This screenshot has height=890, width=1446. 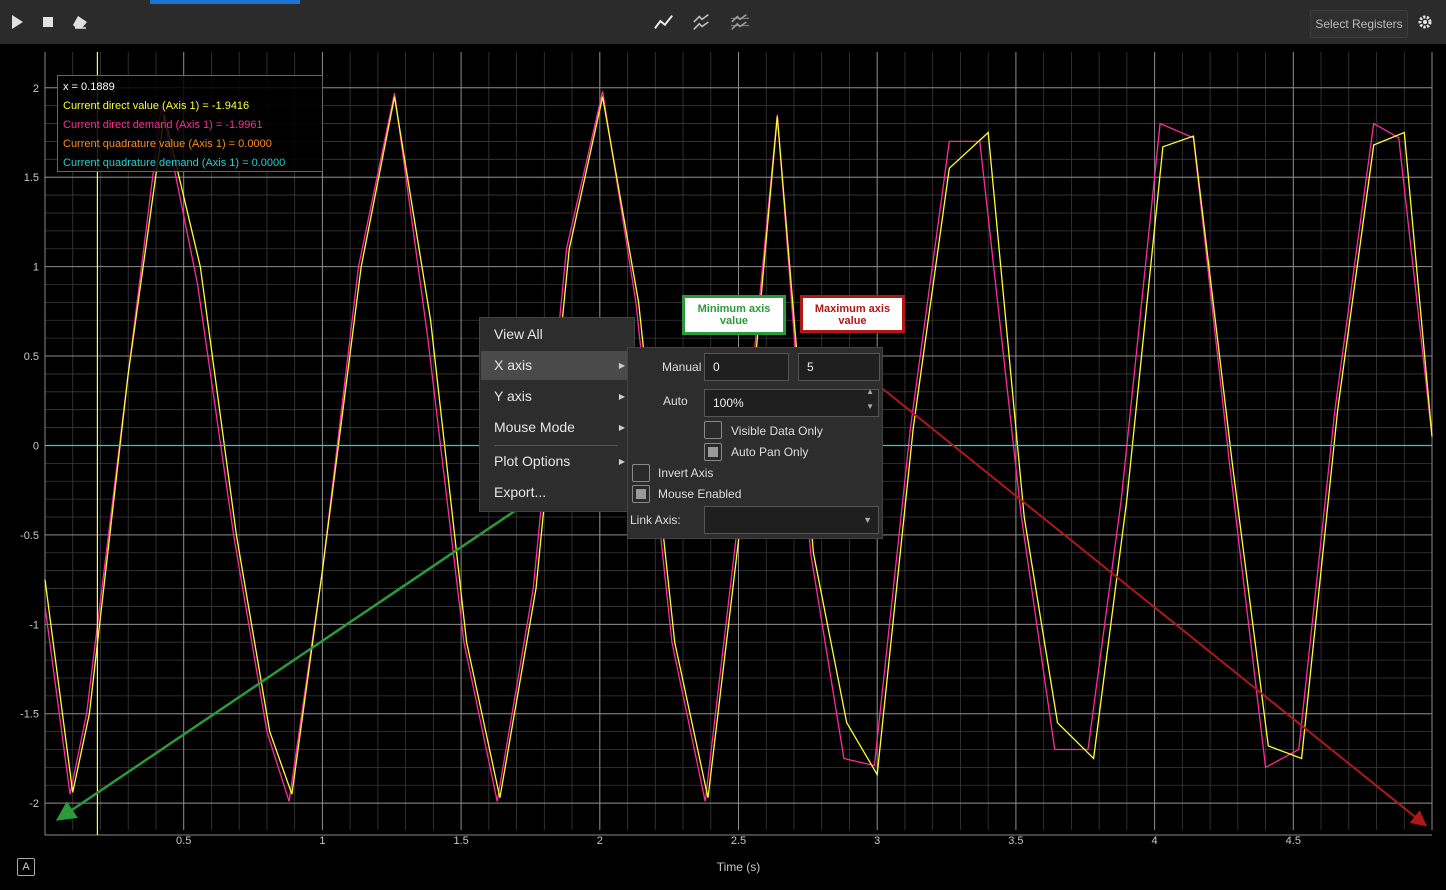 What do you see at coordinates (728, 403) in the screenshot?
I see `auto-percent-value: 100%` at bounding box center [728, 403].